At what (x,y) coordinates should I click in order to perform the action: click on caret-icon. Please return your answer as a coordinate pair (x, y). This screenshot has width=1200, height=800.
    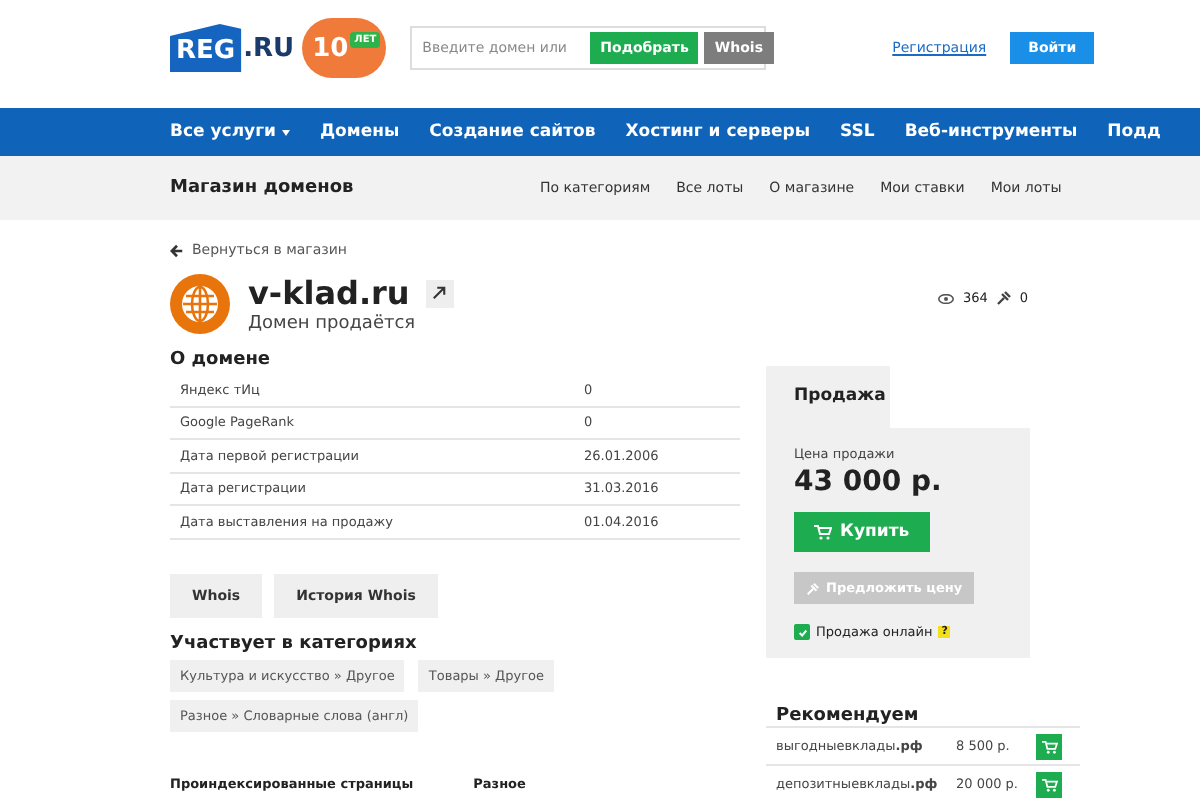
    Looking at the image, I should click on (285, 132).